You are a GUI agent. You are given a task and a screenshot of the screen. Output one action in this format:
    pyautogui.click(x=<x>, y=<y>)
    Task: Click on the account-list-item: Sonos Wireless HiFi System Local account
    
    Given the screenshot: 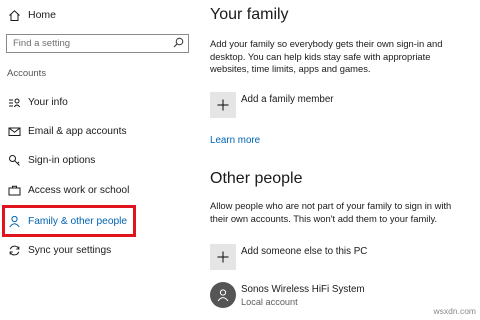 What is the action you would take?
    pyautogui.click(x=287, y=295)
    